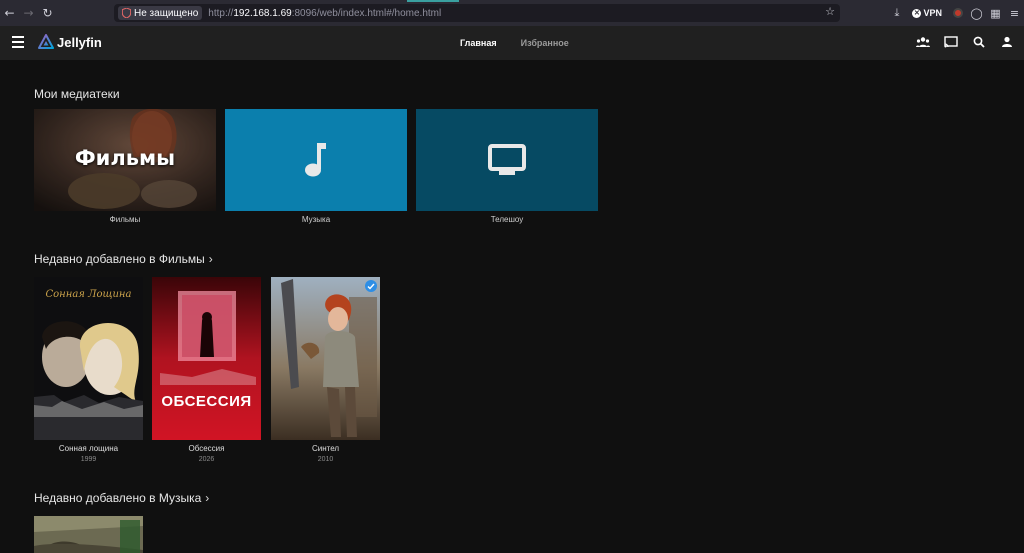 Image resolution: width=1024 pixels, height=553 pixels. Describe the element at coordinates (995, 13) in the screenshot. I see `extensions-puzzle-icon: ▦` at that location.